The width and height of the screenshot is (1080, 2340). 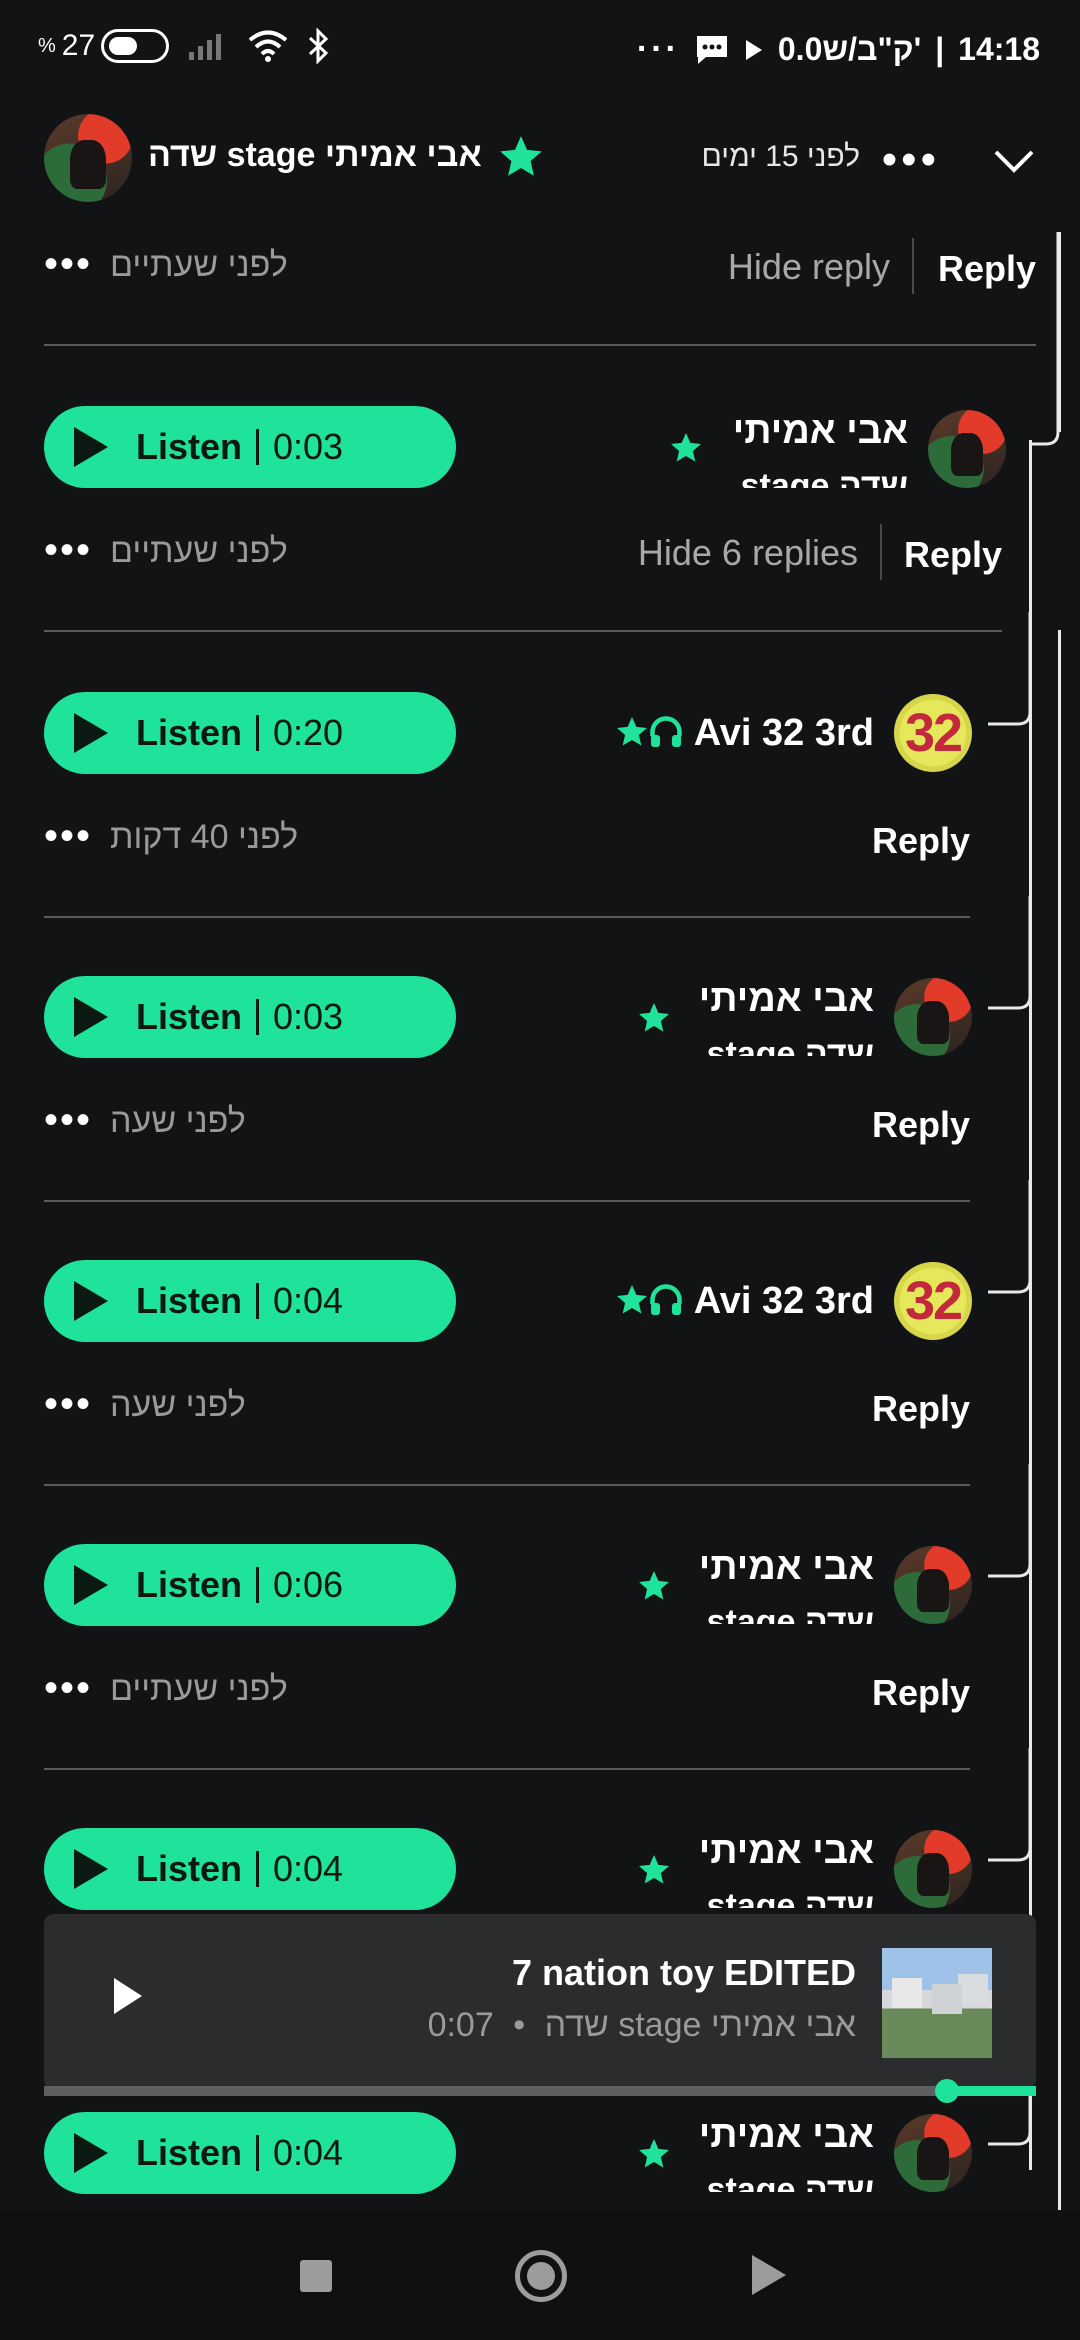 What do you see at coordinates (809, 267) in the screenshot?
I see `hide-reply-button: Hide reply` at bounding box center [809, 267].